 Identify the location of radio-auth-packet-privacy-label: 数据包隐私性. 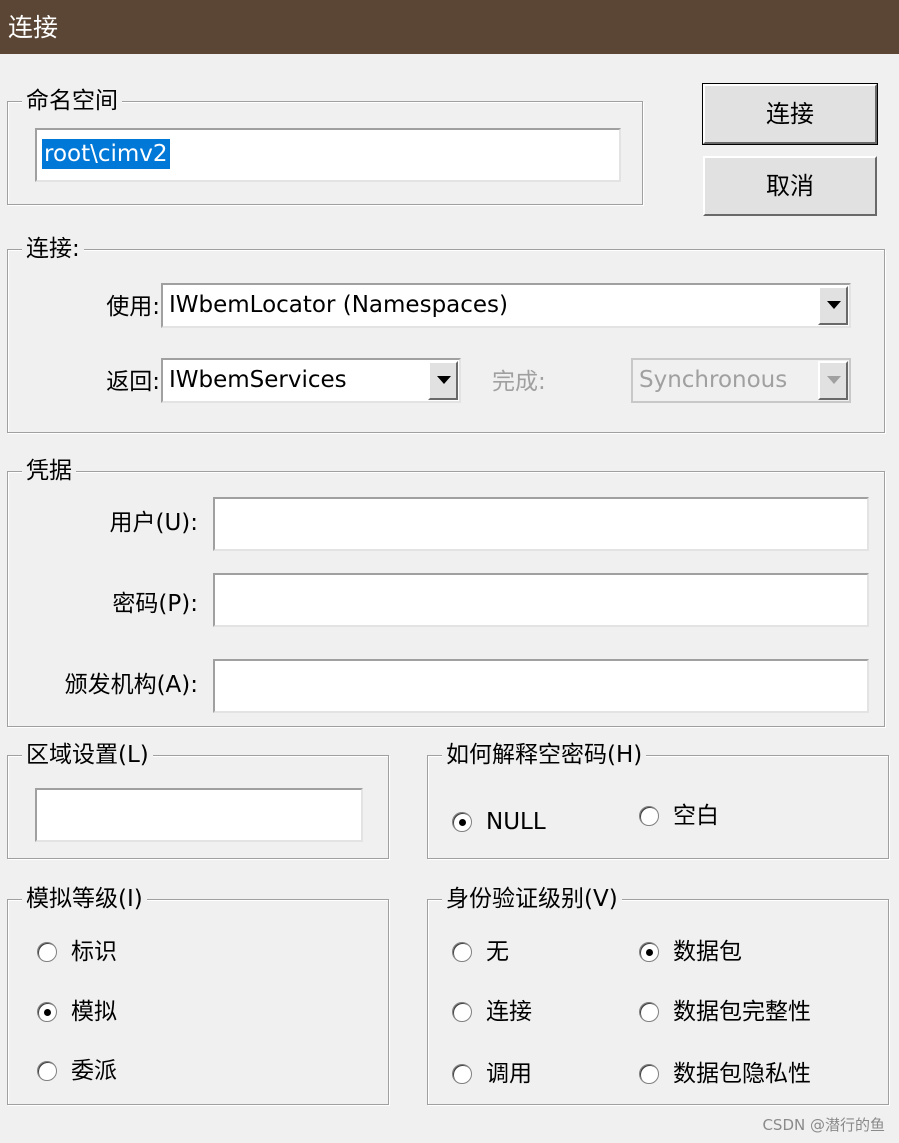
(742, 1074).